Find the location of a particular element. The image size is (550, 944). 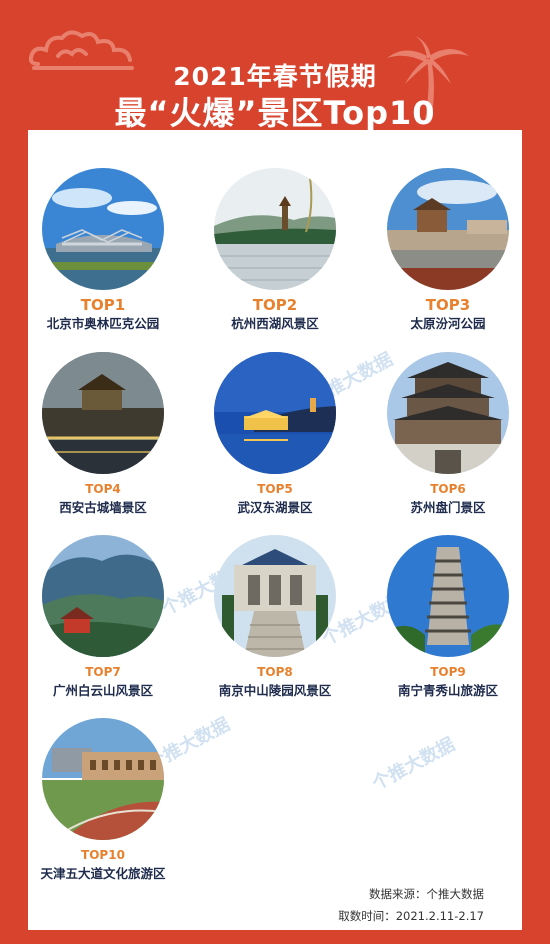

list-item: TOP6 苏州盘门景区 is located at coordinates (448, 434).